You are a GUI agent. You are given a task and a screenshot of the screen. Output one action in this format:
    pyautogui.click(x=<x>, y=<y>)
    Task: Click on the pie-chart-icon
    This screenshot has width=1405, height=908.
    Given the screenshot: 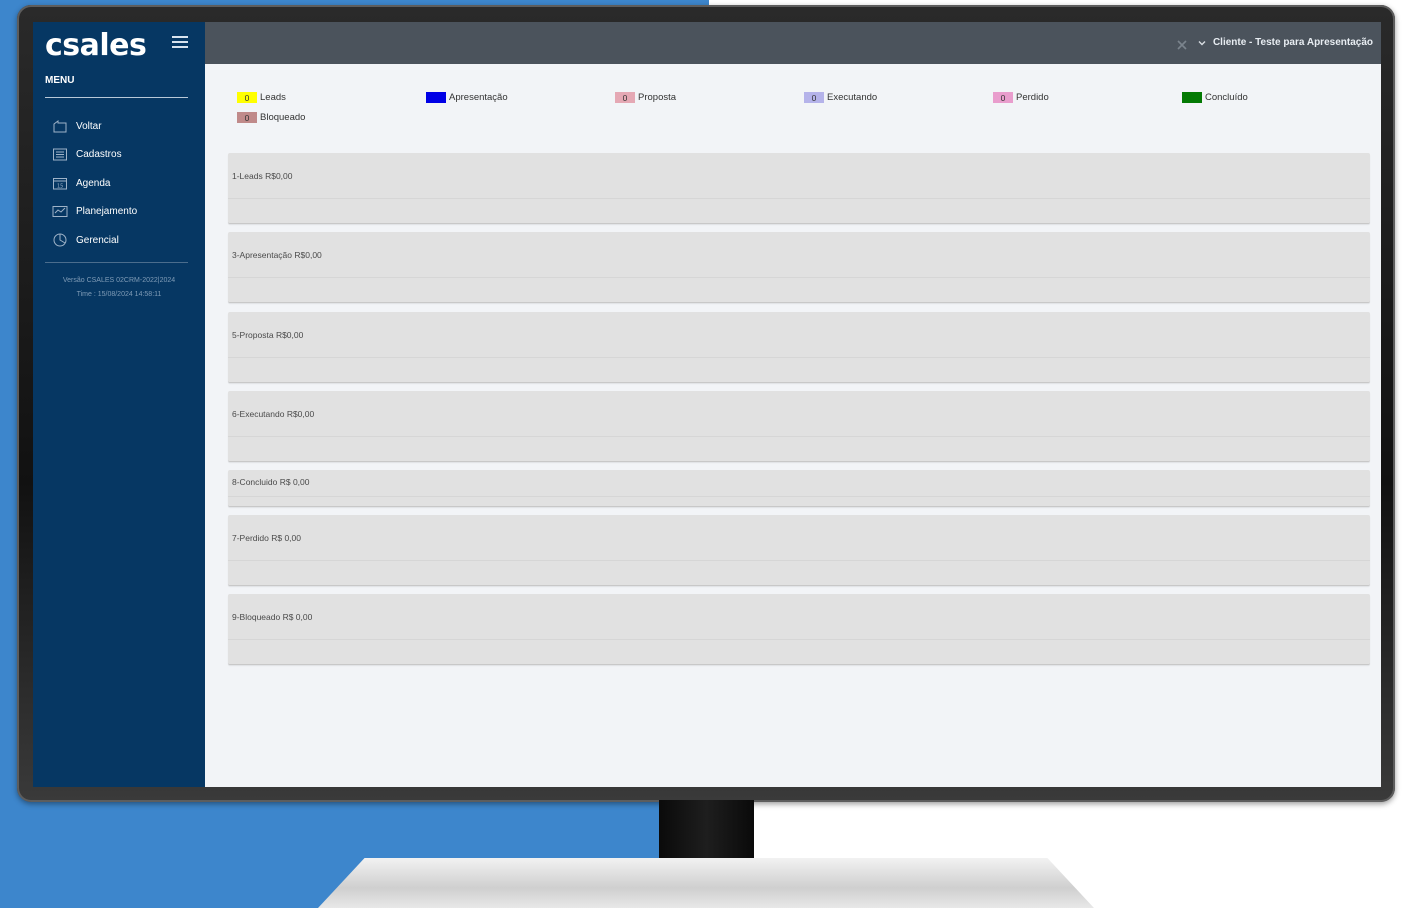 What is the action you would take?
    pyautogui.click(x=60, y=240)
    